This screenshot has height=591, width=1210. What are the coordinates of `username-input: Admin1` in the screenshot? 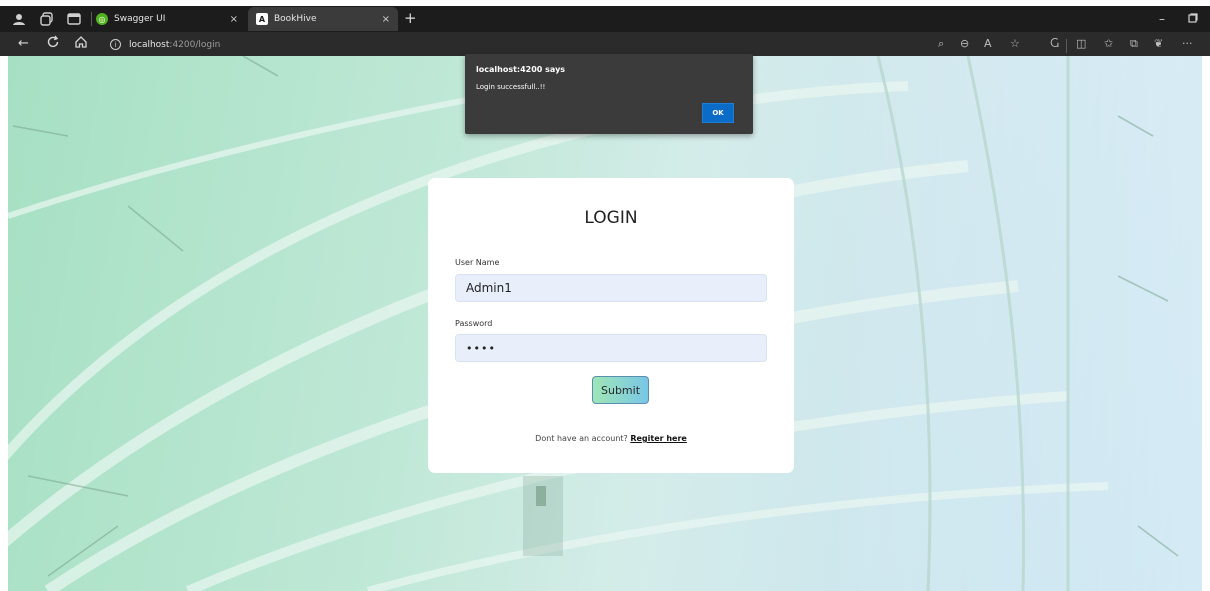 It's located at (611, 288).